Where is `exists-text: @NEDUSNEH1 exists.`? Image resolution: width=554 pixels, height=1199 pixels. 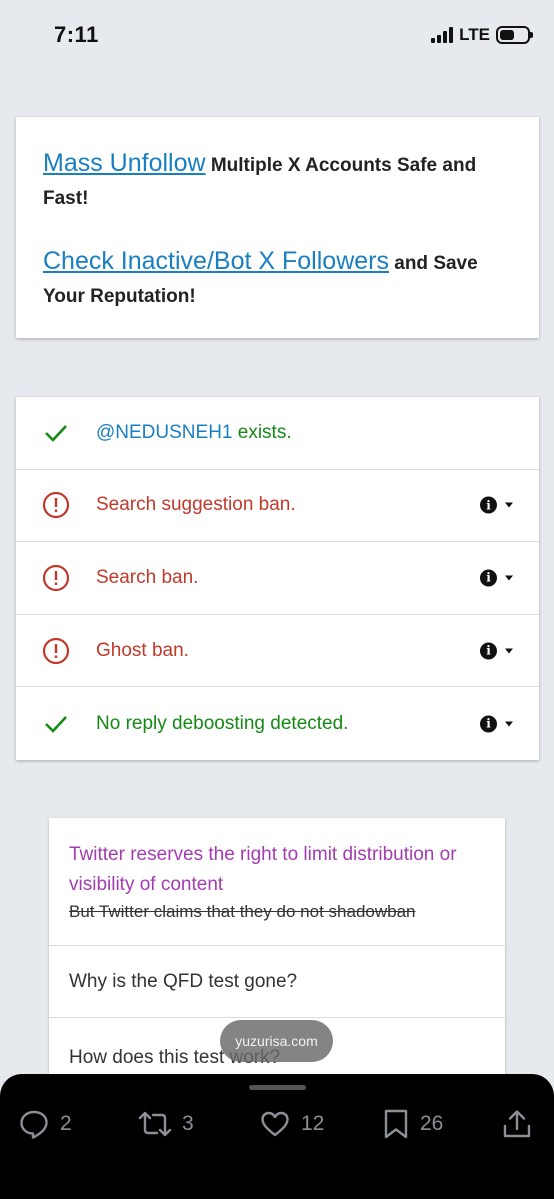 exists-text: @NEDUSNEH1 exists. is located at coordinates (317, 433).